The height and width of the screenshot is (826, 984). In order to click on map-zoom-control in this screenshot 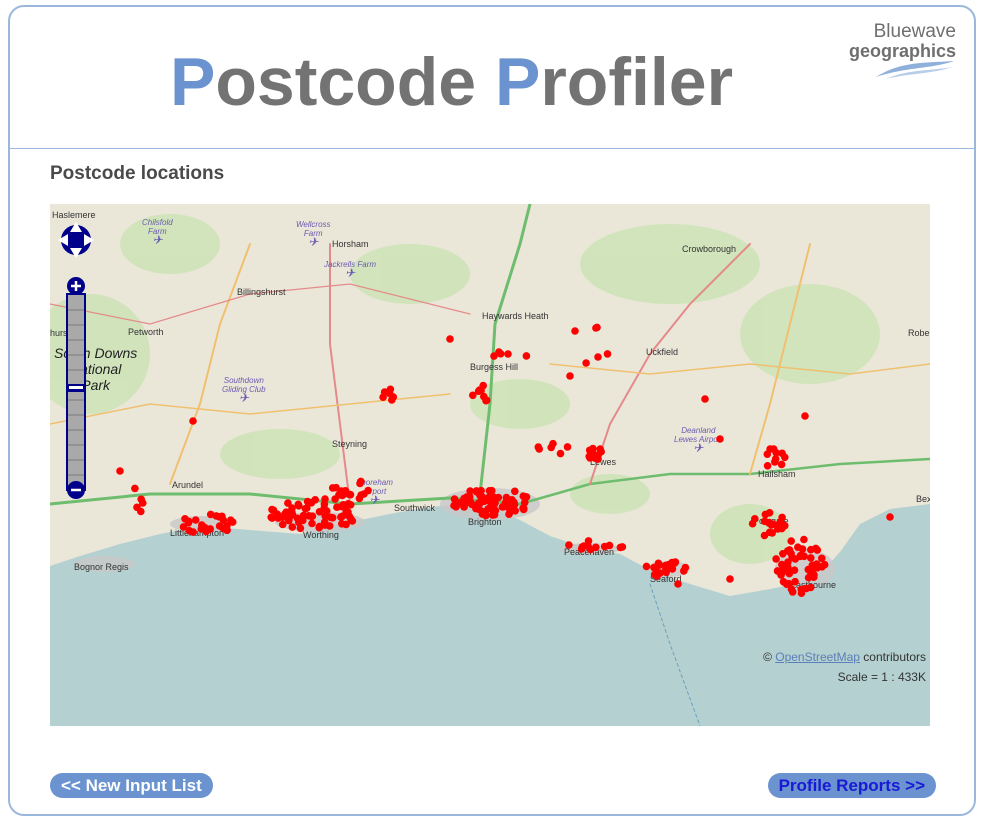, I will do `click(76, 355)`.